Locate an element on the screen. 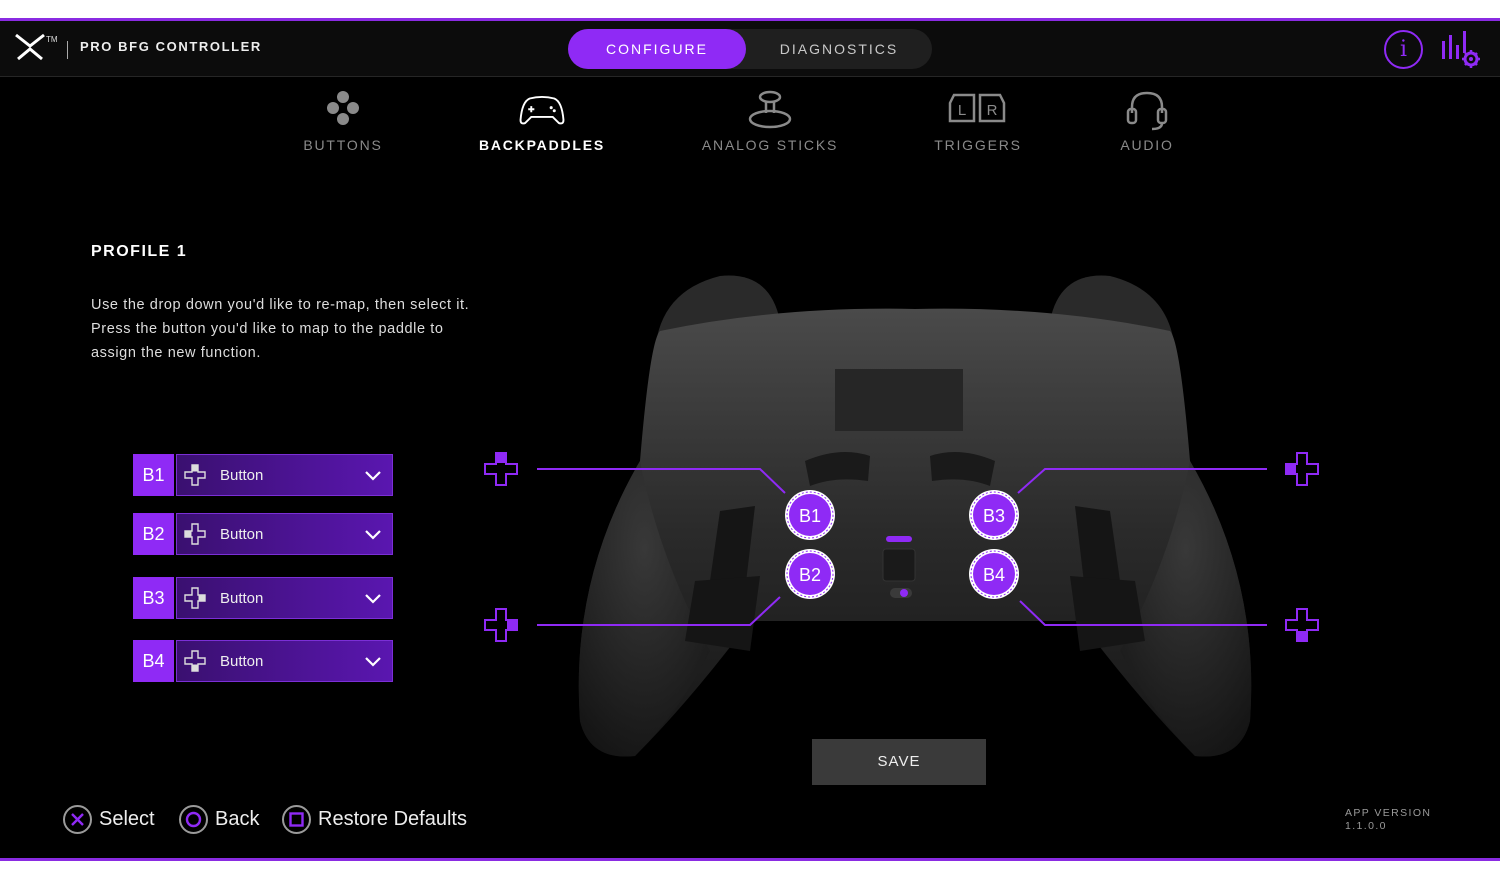 Image resolution: width=1500 pixels, height=880 pixels. paddle-marker-label: B4 is located at coordinates (994, 575).